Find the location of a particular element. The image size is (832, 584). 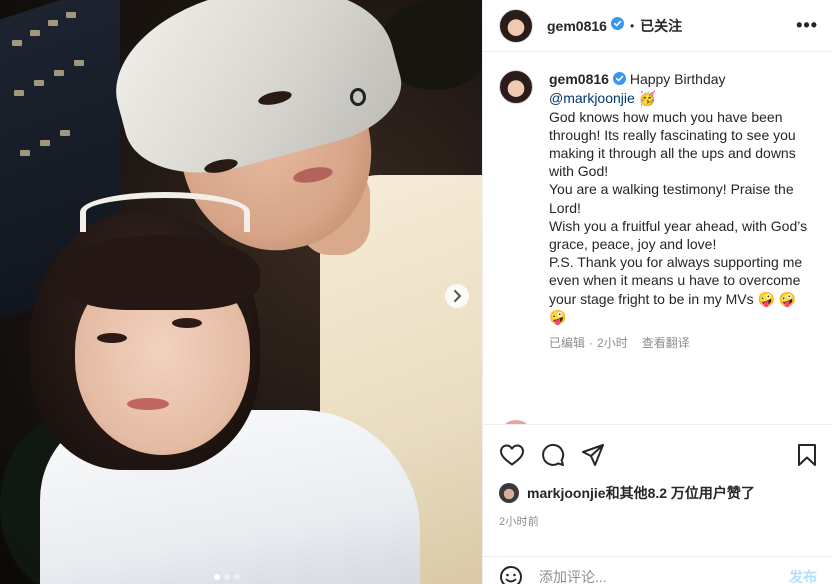

paper-plane-icon is located at coordinates (593, 455).